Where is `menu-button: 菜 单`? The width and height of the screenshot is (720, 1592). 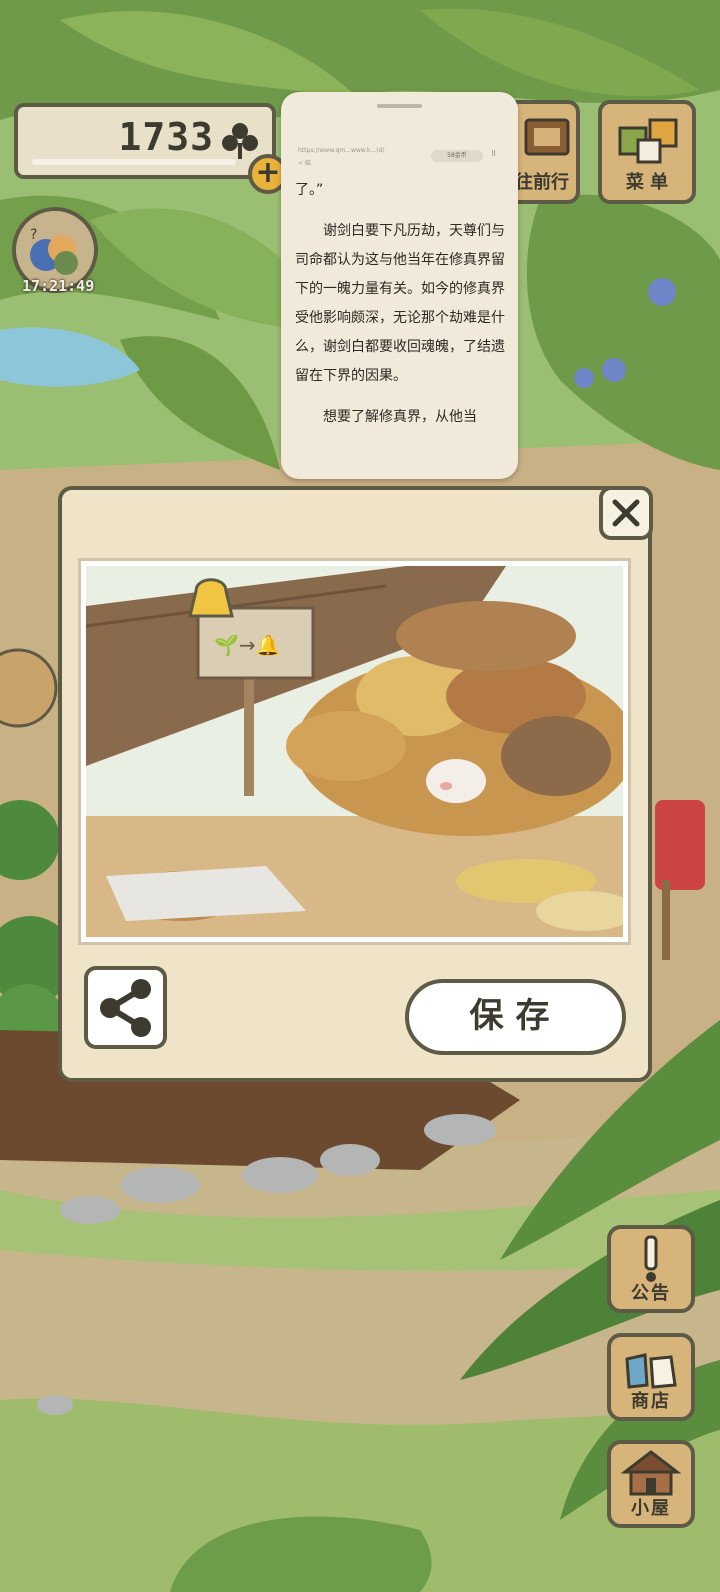 menu-button: 菜 单 is located at coordinates (647, 152).